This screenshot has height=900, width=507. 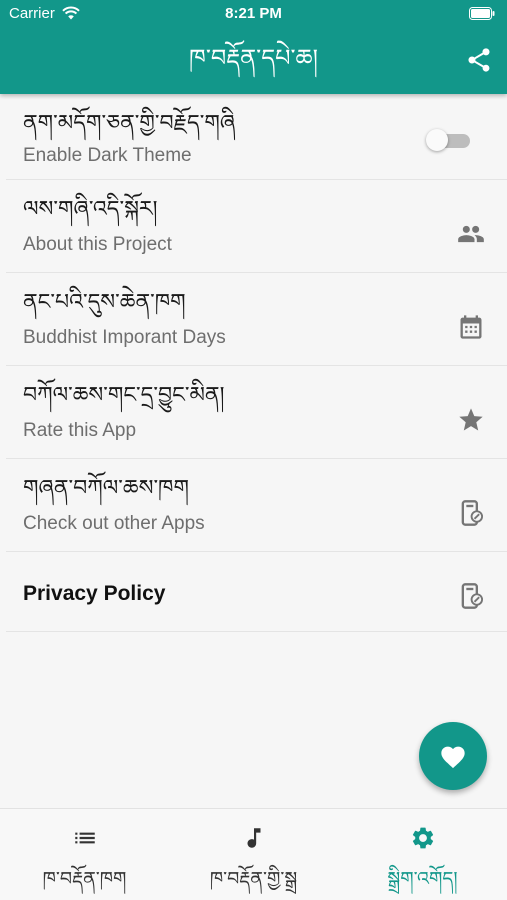 I want to click on favorite-fab-button, so click(x=453, y=756).